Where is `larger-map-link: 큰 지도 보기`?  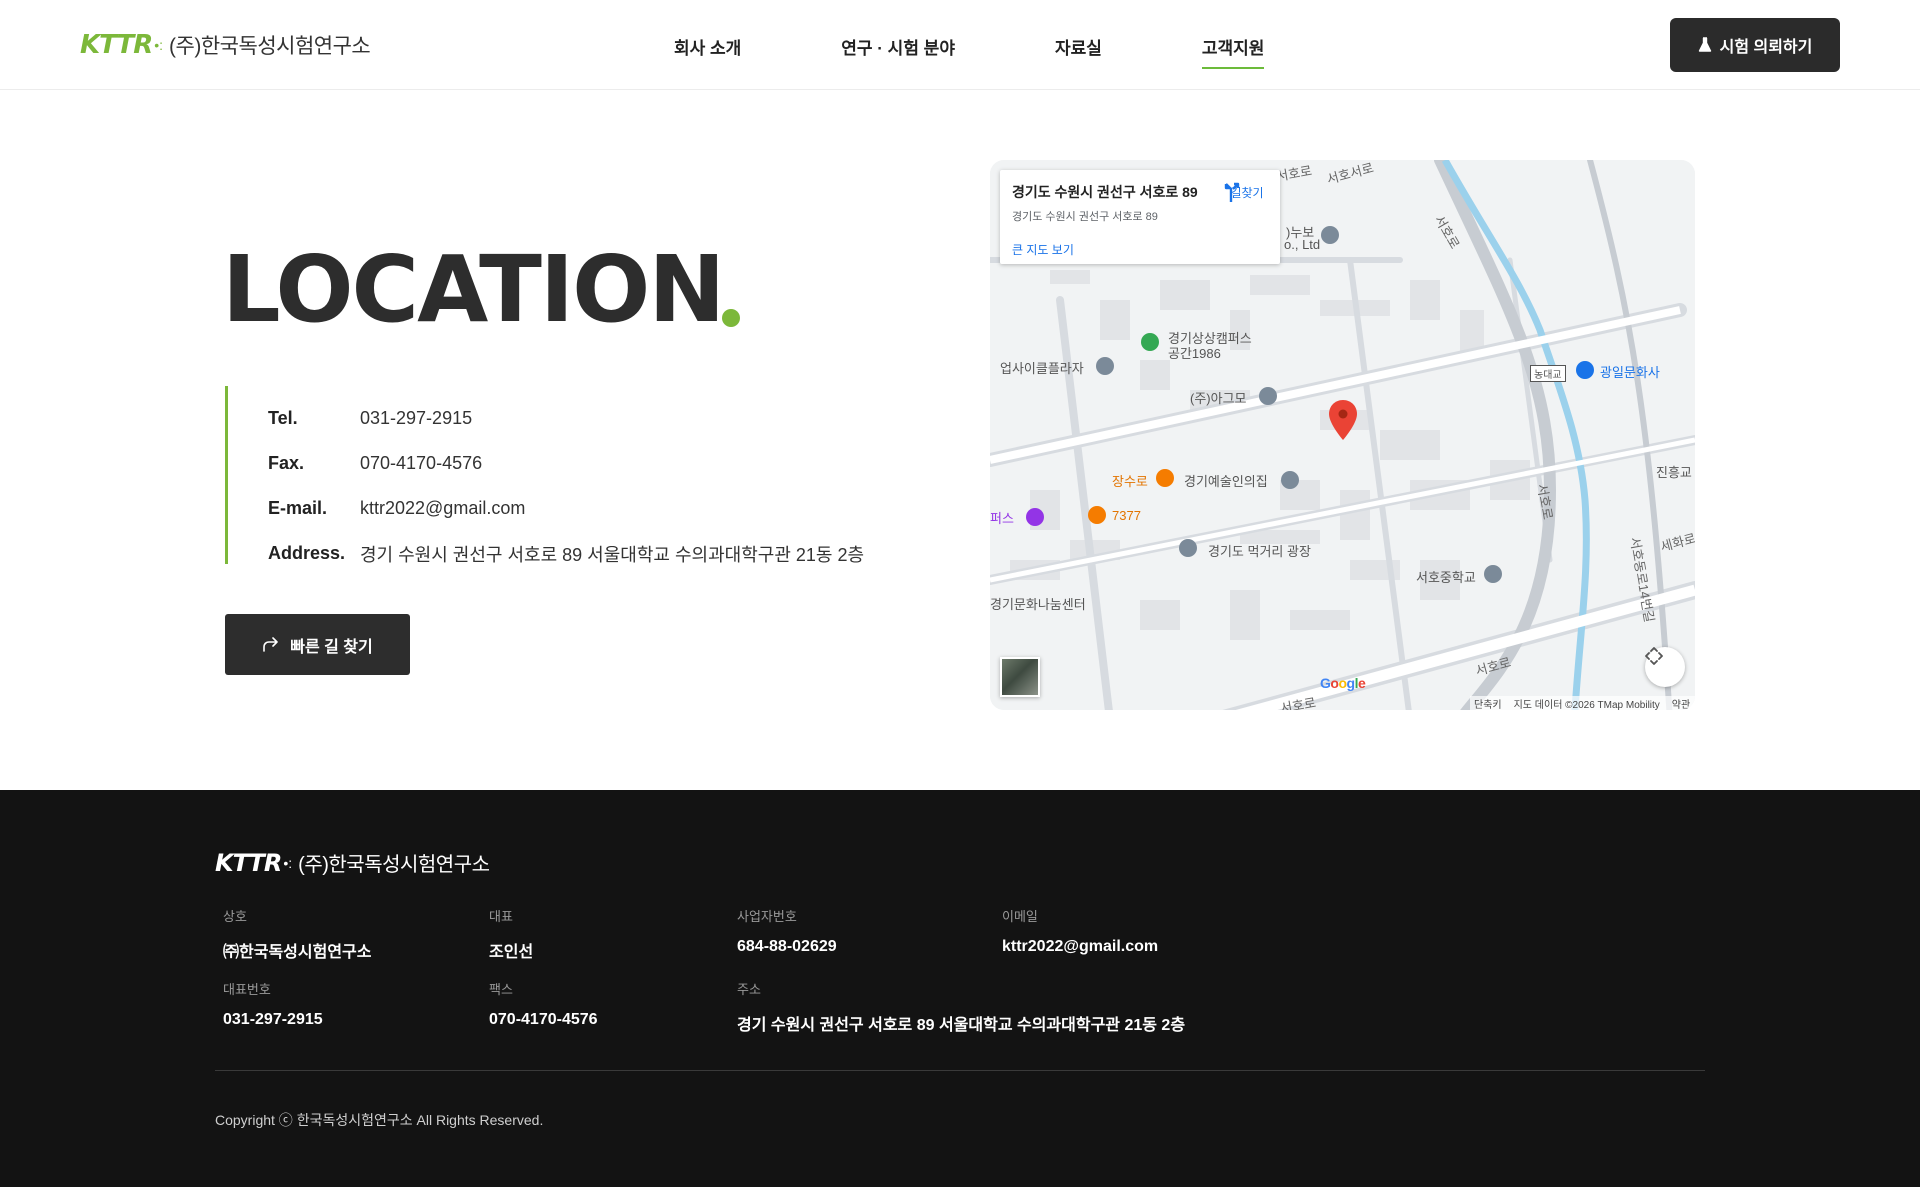 larger-map-link: 큰 지도 보기 is located at coordinates (1043, 249).